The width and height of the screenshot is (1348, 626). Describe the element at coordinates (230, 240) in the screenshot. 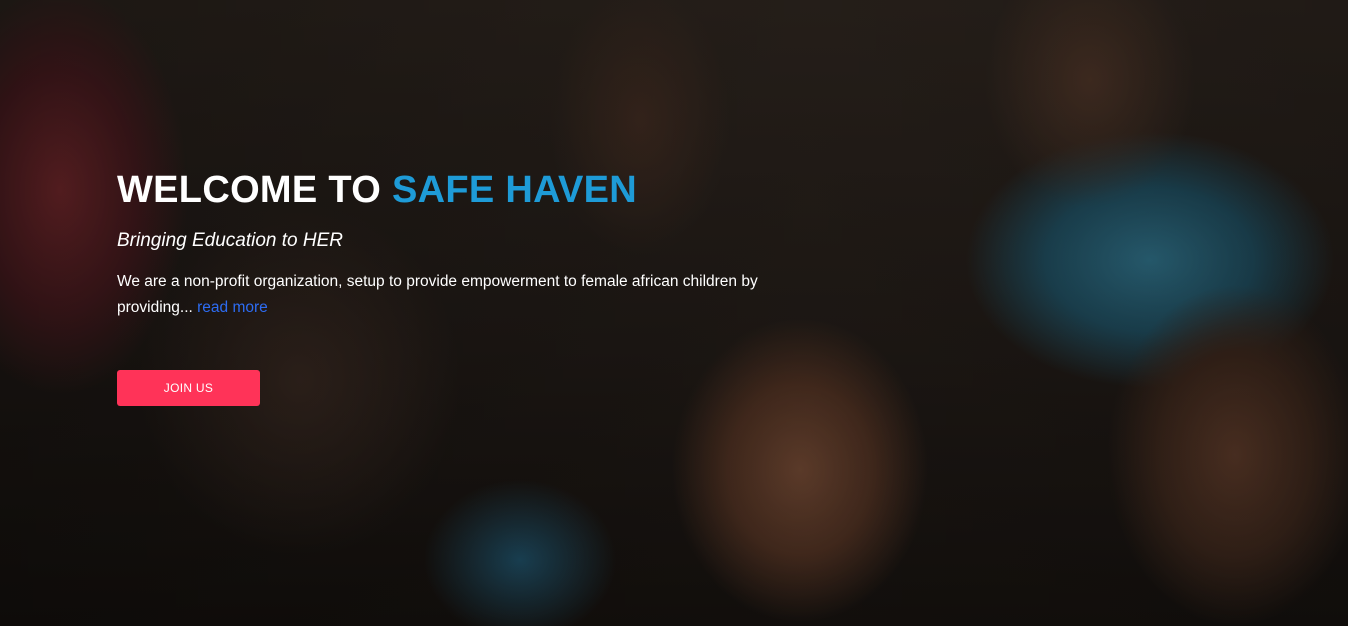

I see `hero-tagline: Bringing Education to HER` at that location.